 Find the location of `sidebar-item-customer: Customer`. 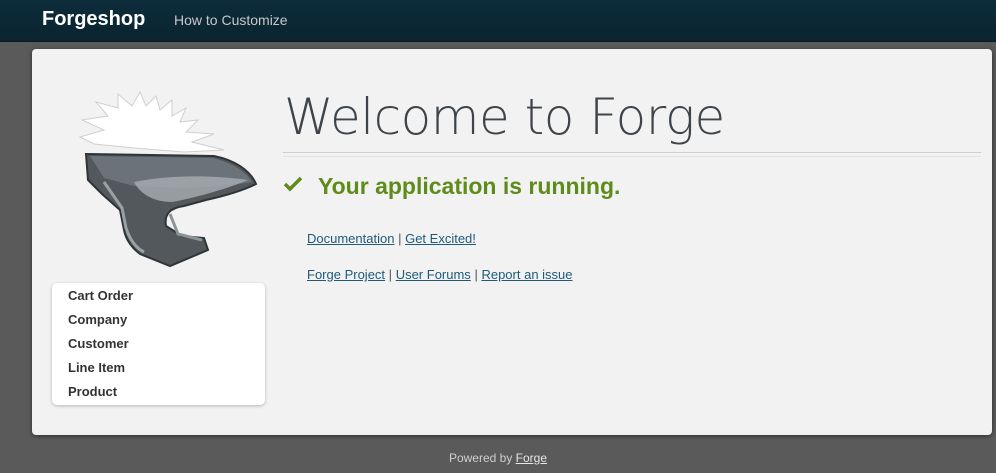

sidebar-item-customer: Customer is located at coordinates (158, 349).